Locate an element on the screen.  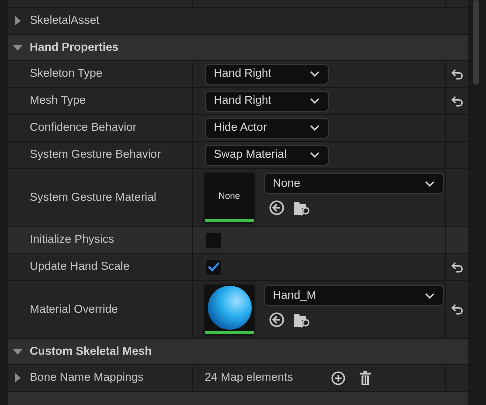
dropdown: None is located at coordinates (354, 183).